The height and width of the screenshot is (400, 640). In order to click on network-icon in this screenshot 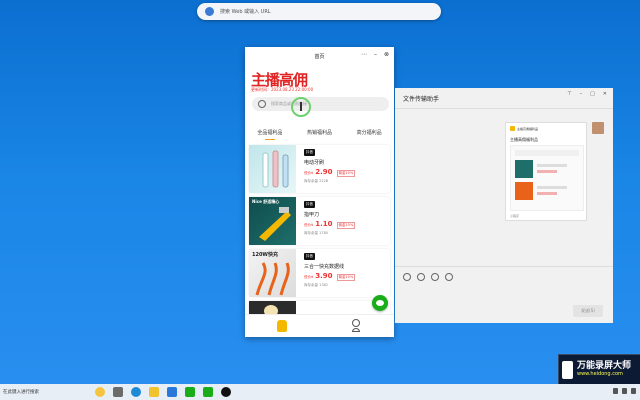, I will do `click(615, 391)`.